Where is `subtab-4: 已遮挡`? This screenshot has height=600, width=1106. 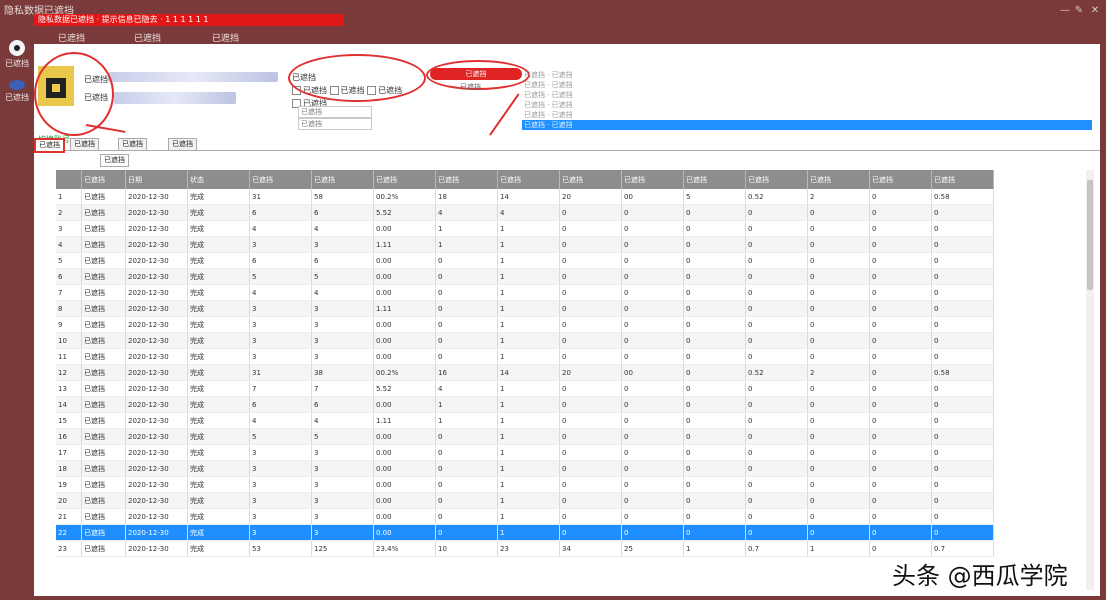
subtab-4: 已遮挡 is located at coordinates (182, 144).